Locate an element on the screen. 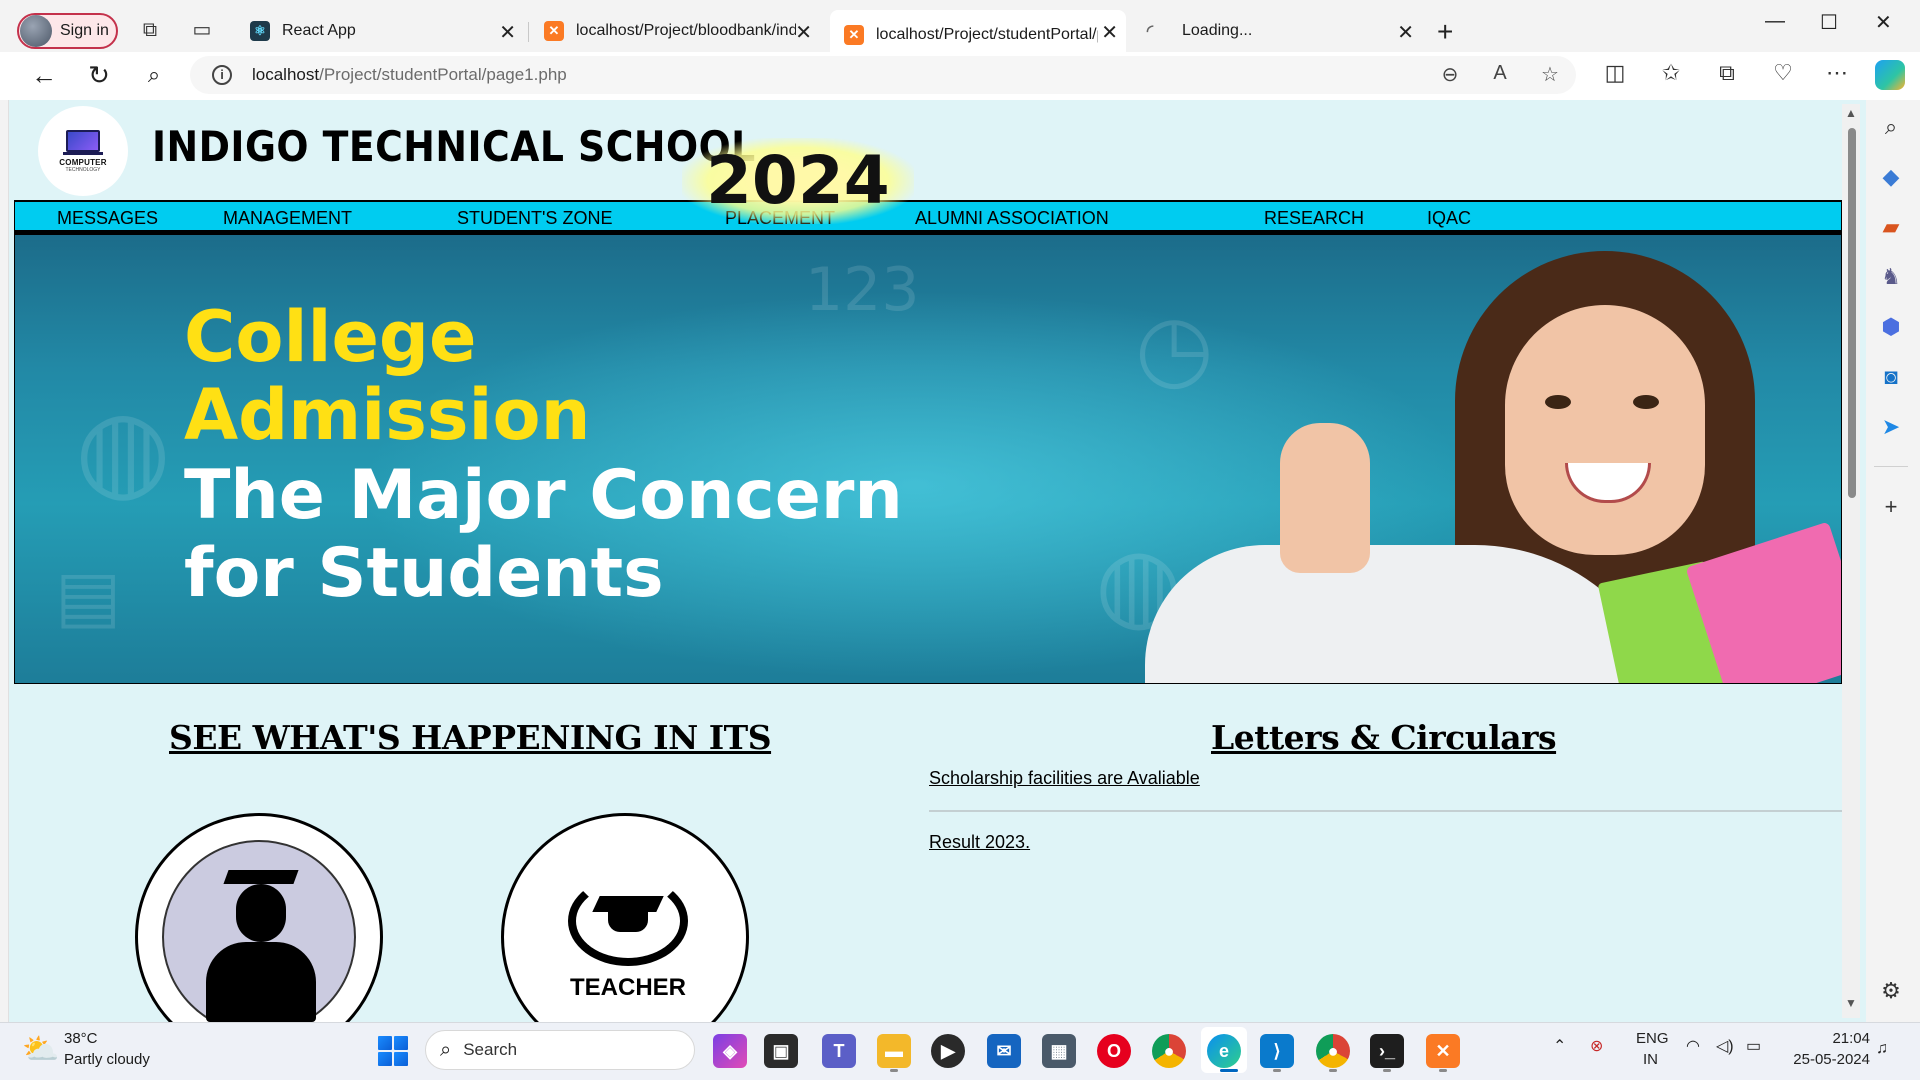 The image size is (1920, 1080). tab-title: localhost/Project/studentPortal/p is located at coordinates (987, 34).